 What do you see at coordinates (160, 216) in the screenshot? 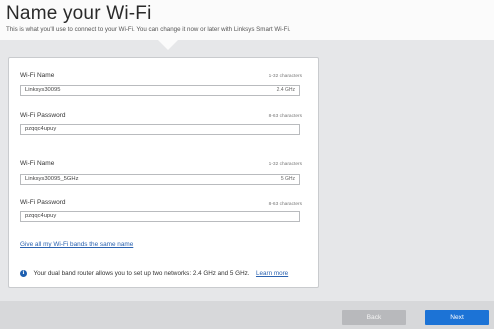
I see `wifi-password-field-5ghz: pzqqc4upuy` at bounding box center [160, 216].